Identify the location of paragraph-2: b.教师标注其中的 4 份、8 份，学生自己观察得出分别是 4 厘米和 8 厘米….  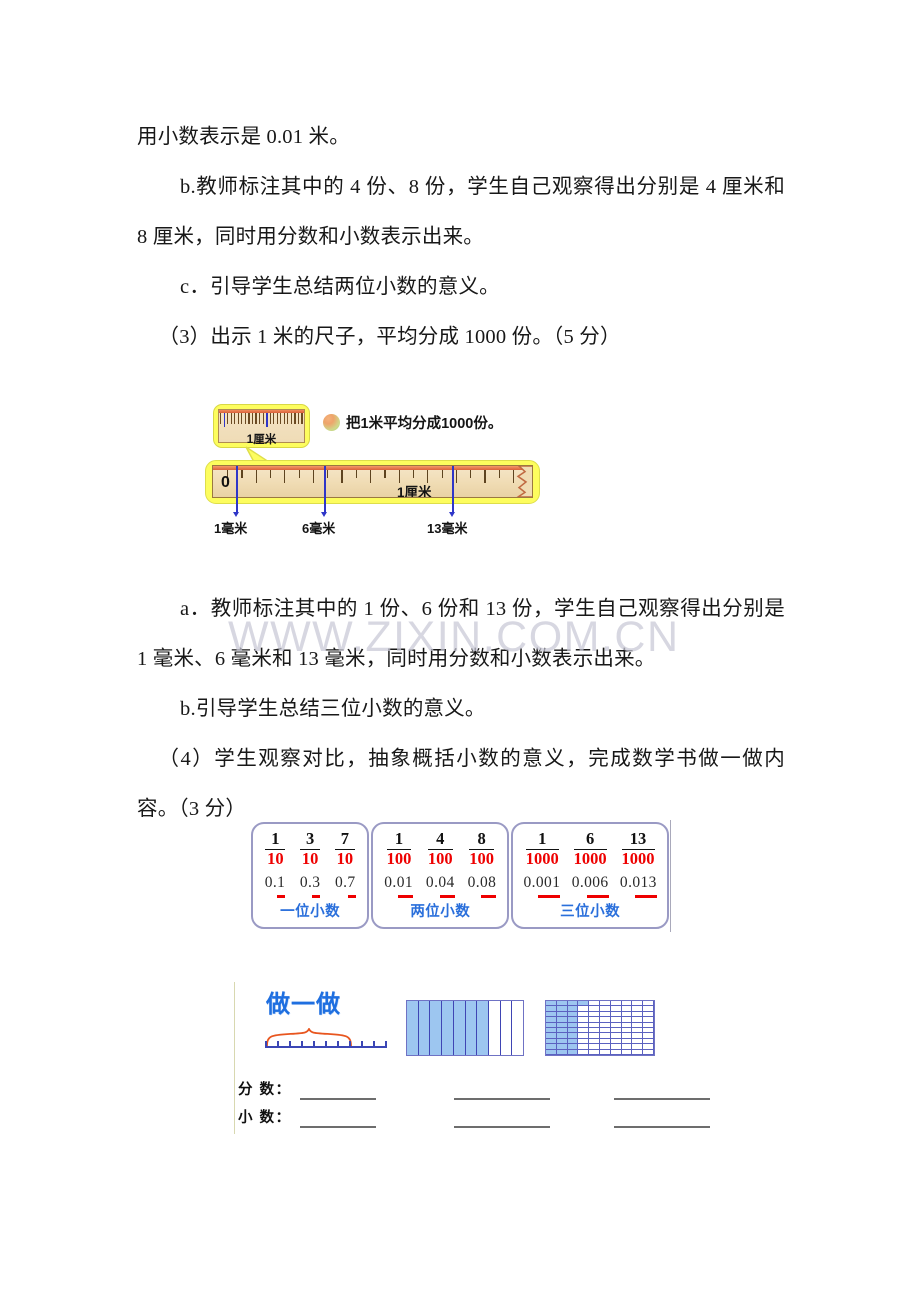
(464, 212).